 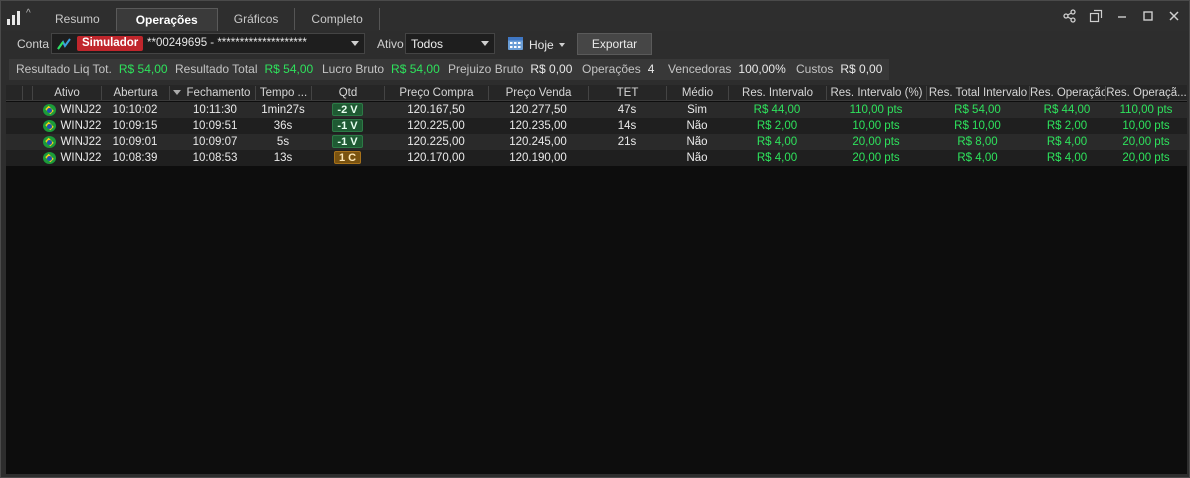 I want to click on cell-res-operacao-pts: 10,00 pts, so click(x=1146, y=126).